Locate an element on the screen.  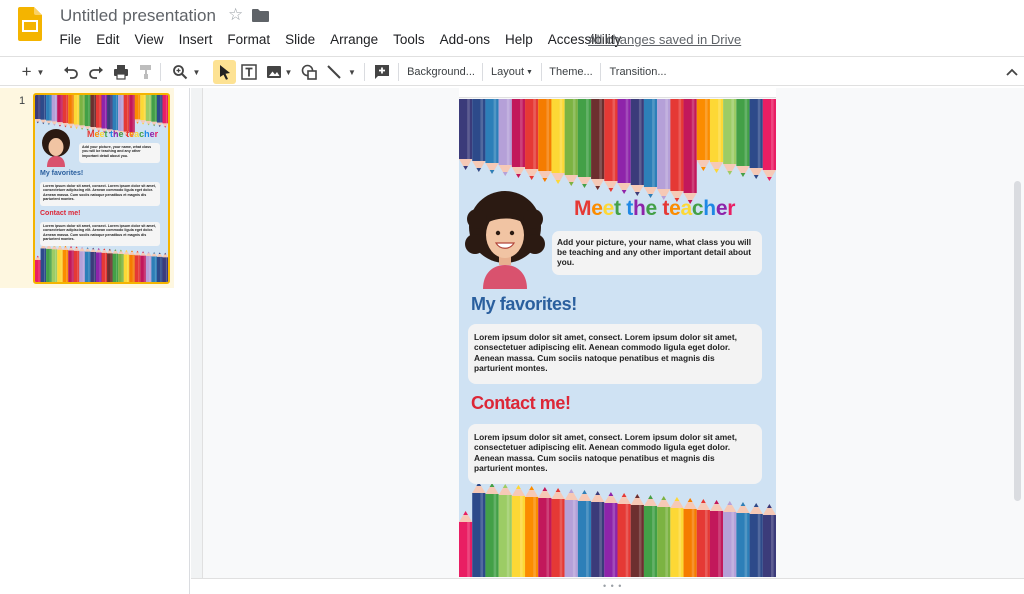
paint-format-button is located at coordinates (146, 72).